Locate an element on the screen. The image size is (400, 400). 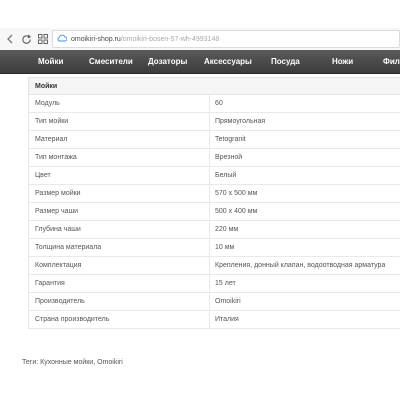
chevron-left-icon is located at coordinates (10, 39).